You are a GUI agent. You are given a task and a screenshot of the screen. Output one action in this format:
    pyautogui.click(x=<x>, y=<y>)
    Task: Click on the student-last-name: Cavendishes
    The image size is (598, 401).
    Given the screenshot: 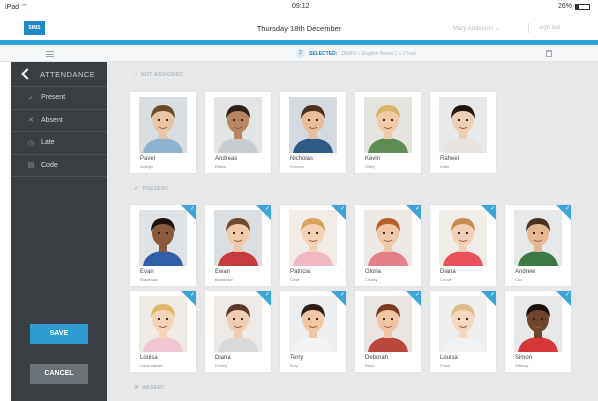 What is the action you would take?
    pyautogui.click(x=152, y=365)
    